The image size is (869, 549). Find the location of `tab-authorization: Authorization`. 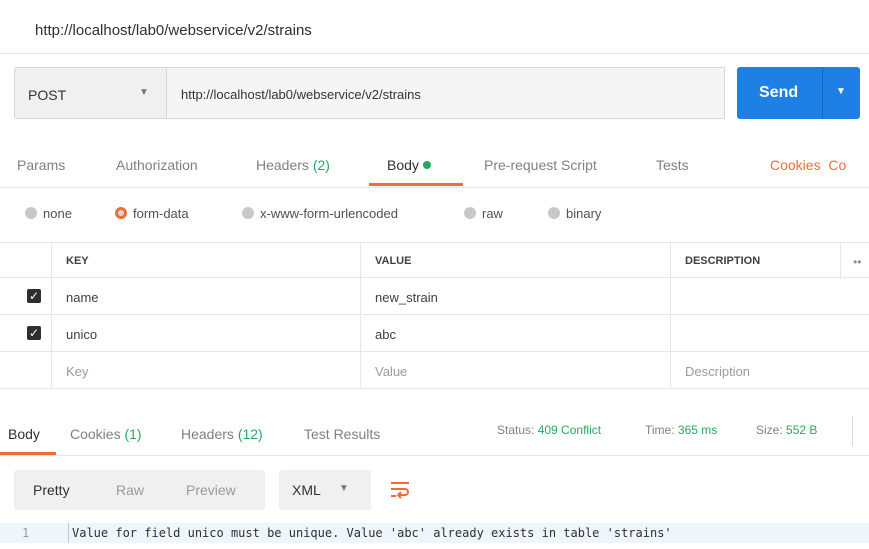

tab-authorization: Authorization is located at coordinates (157, 165).